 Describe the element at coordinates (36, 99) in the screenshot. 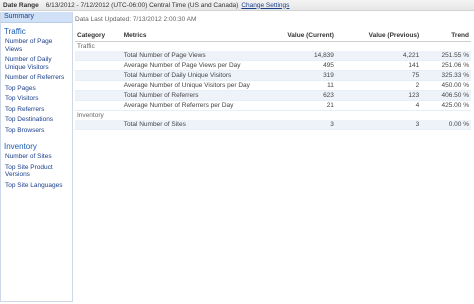

I see `sidebar-item-top-visitors: Top Visitors` at that location.